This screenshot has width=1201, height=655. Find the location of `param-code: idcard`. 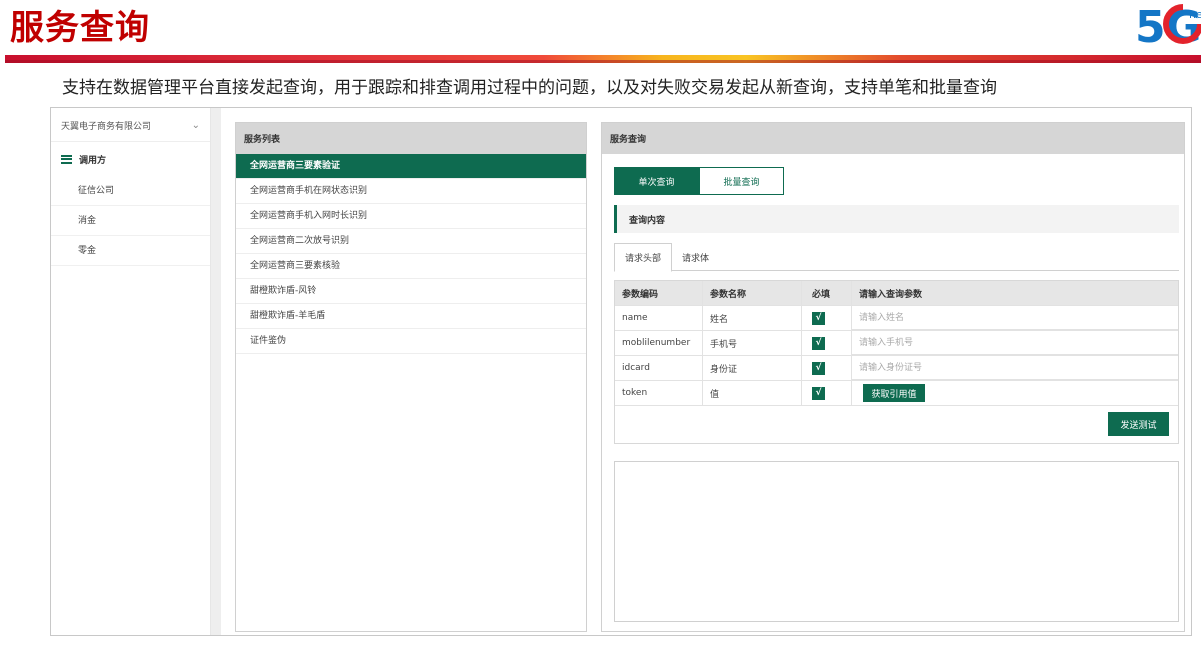

param-code: idcard is located at coordinates (659, 368).